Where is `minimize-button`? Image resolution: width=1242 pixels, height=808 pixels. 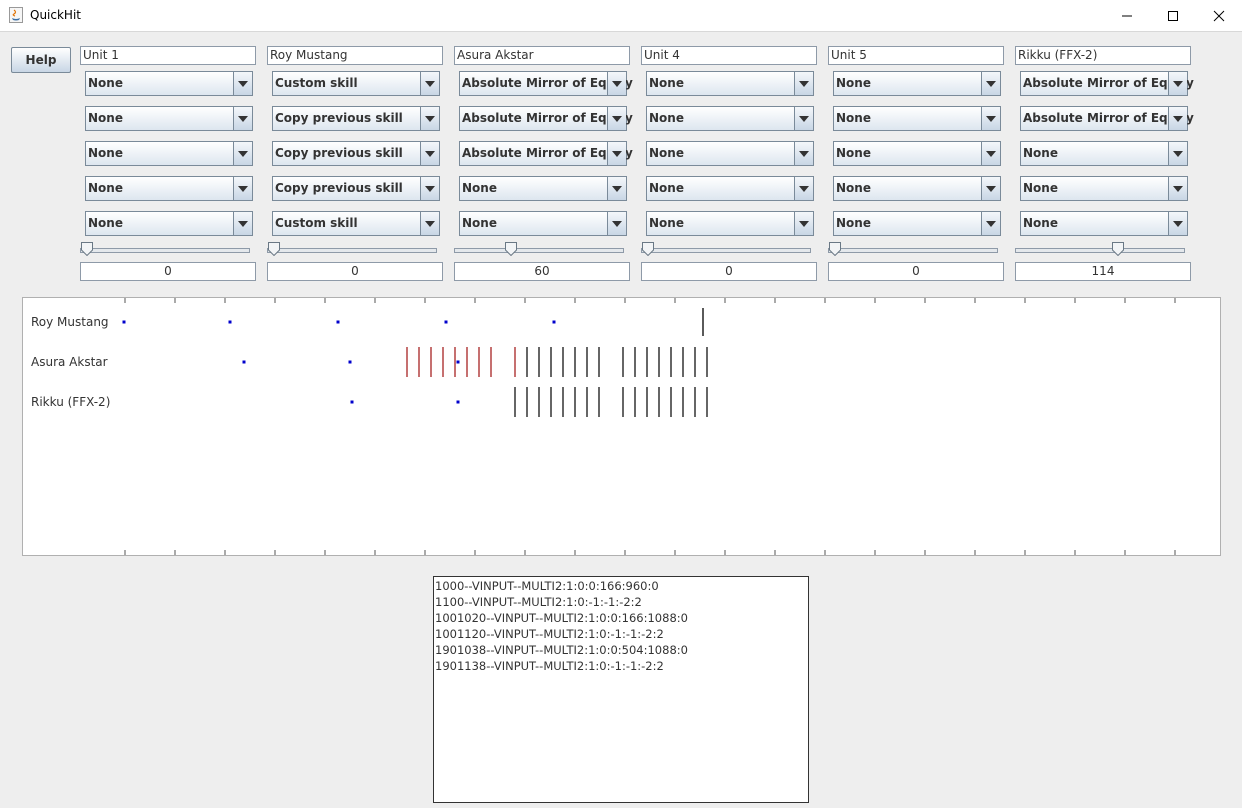 minimize-button is located at coordinates (1127, 15).